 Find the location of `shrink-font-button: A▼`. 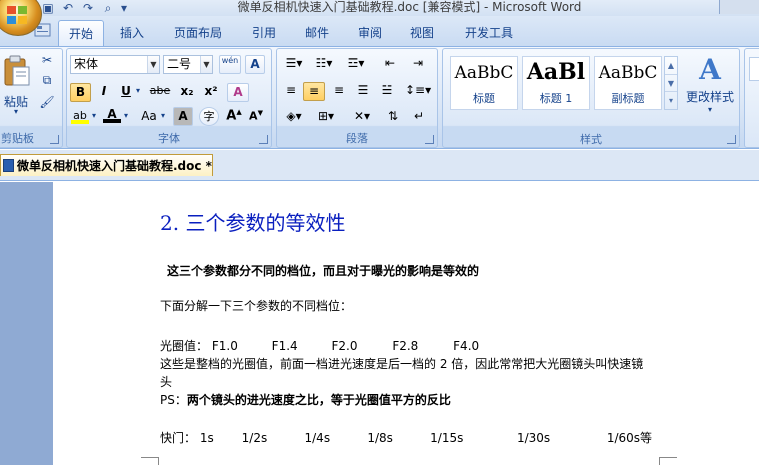

shrink-font-button: A▼ is located at coordinates (256, 116).